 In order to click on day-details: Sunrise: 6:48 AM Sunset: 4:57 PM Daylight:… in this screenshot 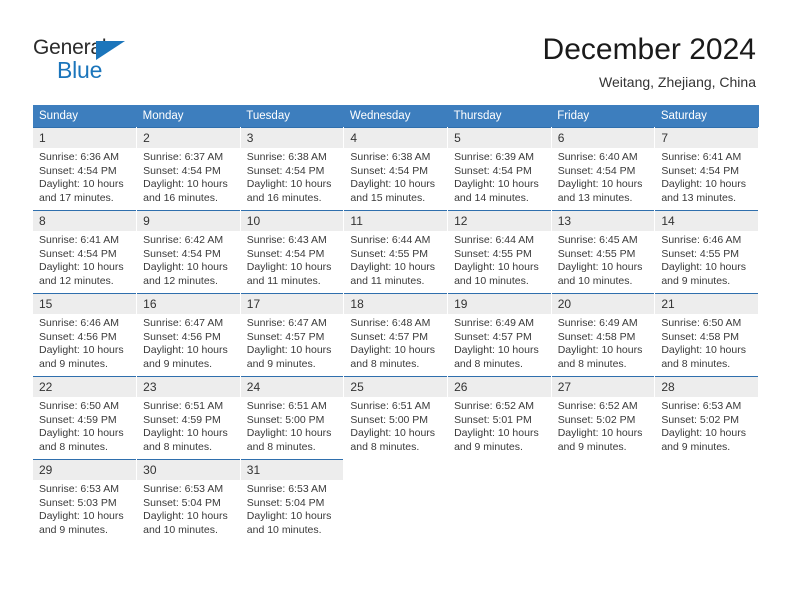, I will do `click(395, 342)`.